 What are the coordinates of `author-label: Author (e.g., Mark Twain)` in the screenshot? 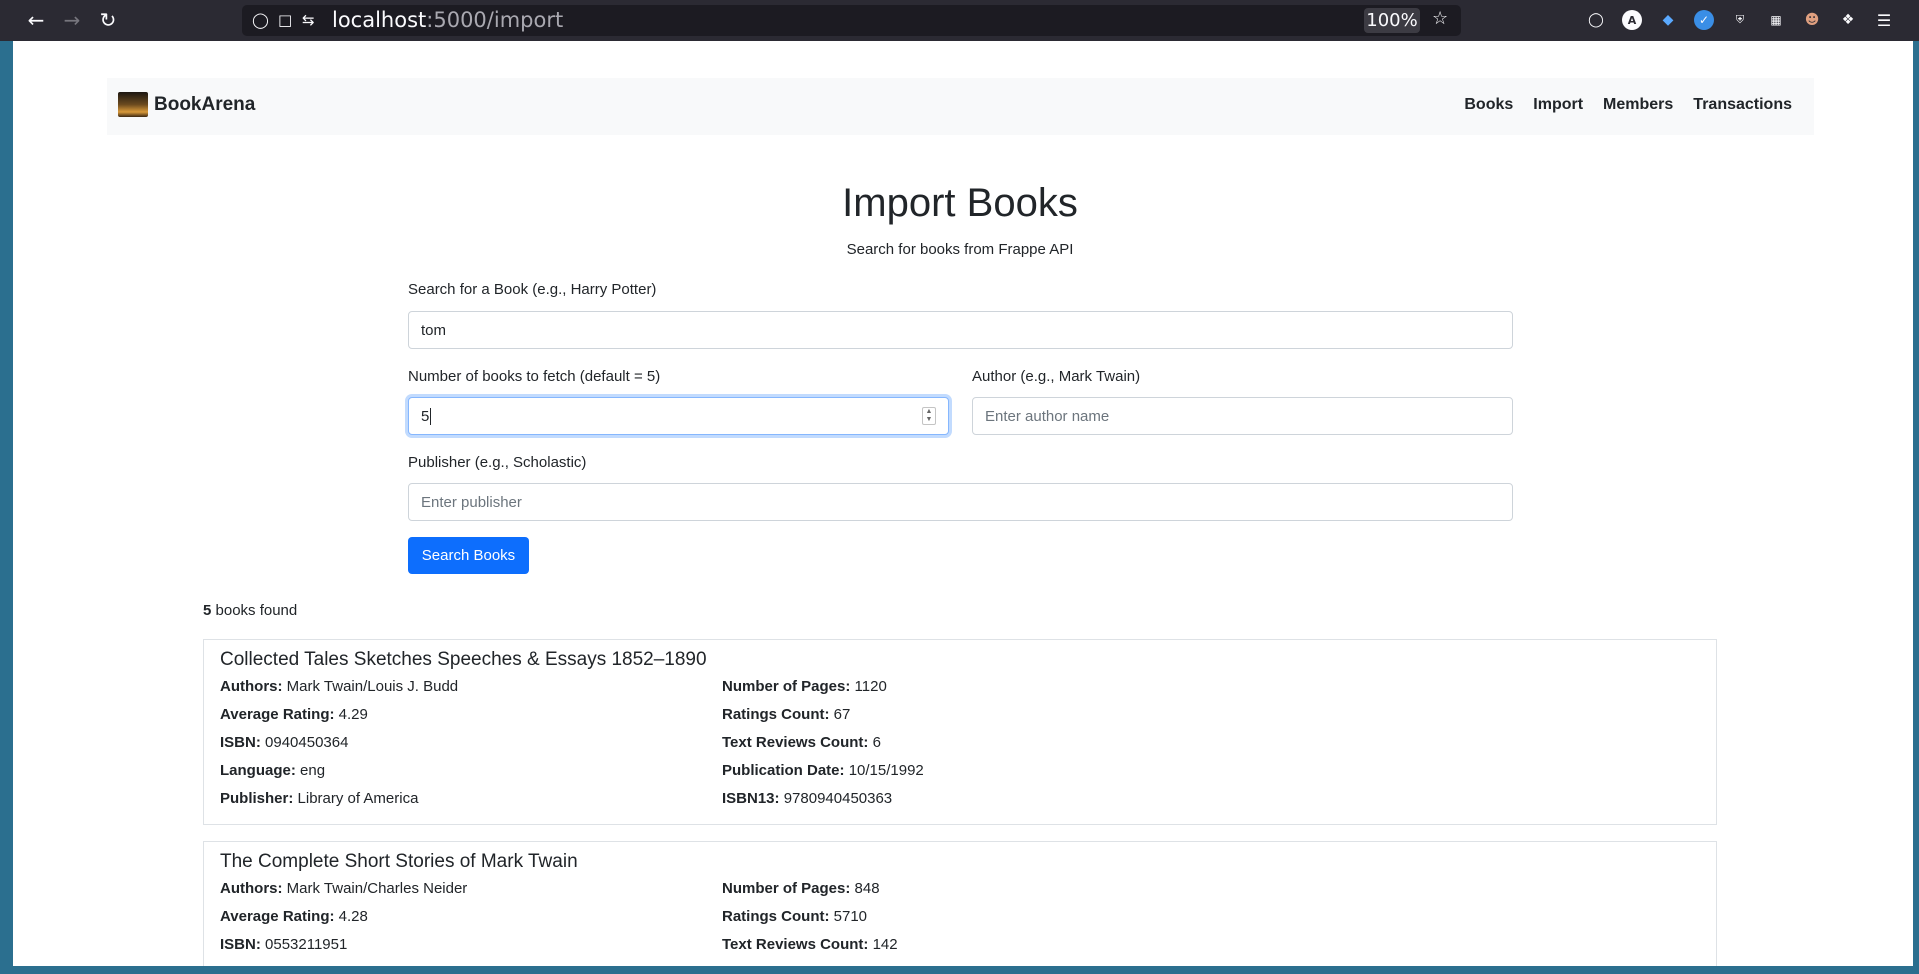 It's located at (1056, 376).